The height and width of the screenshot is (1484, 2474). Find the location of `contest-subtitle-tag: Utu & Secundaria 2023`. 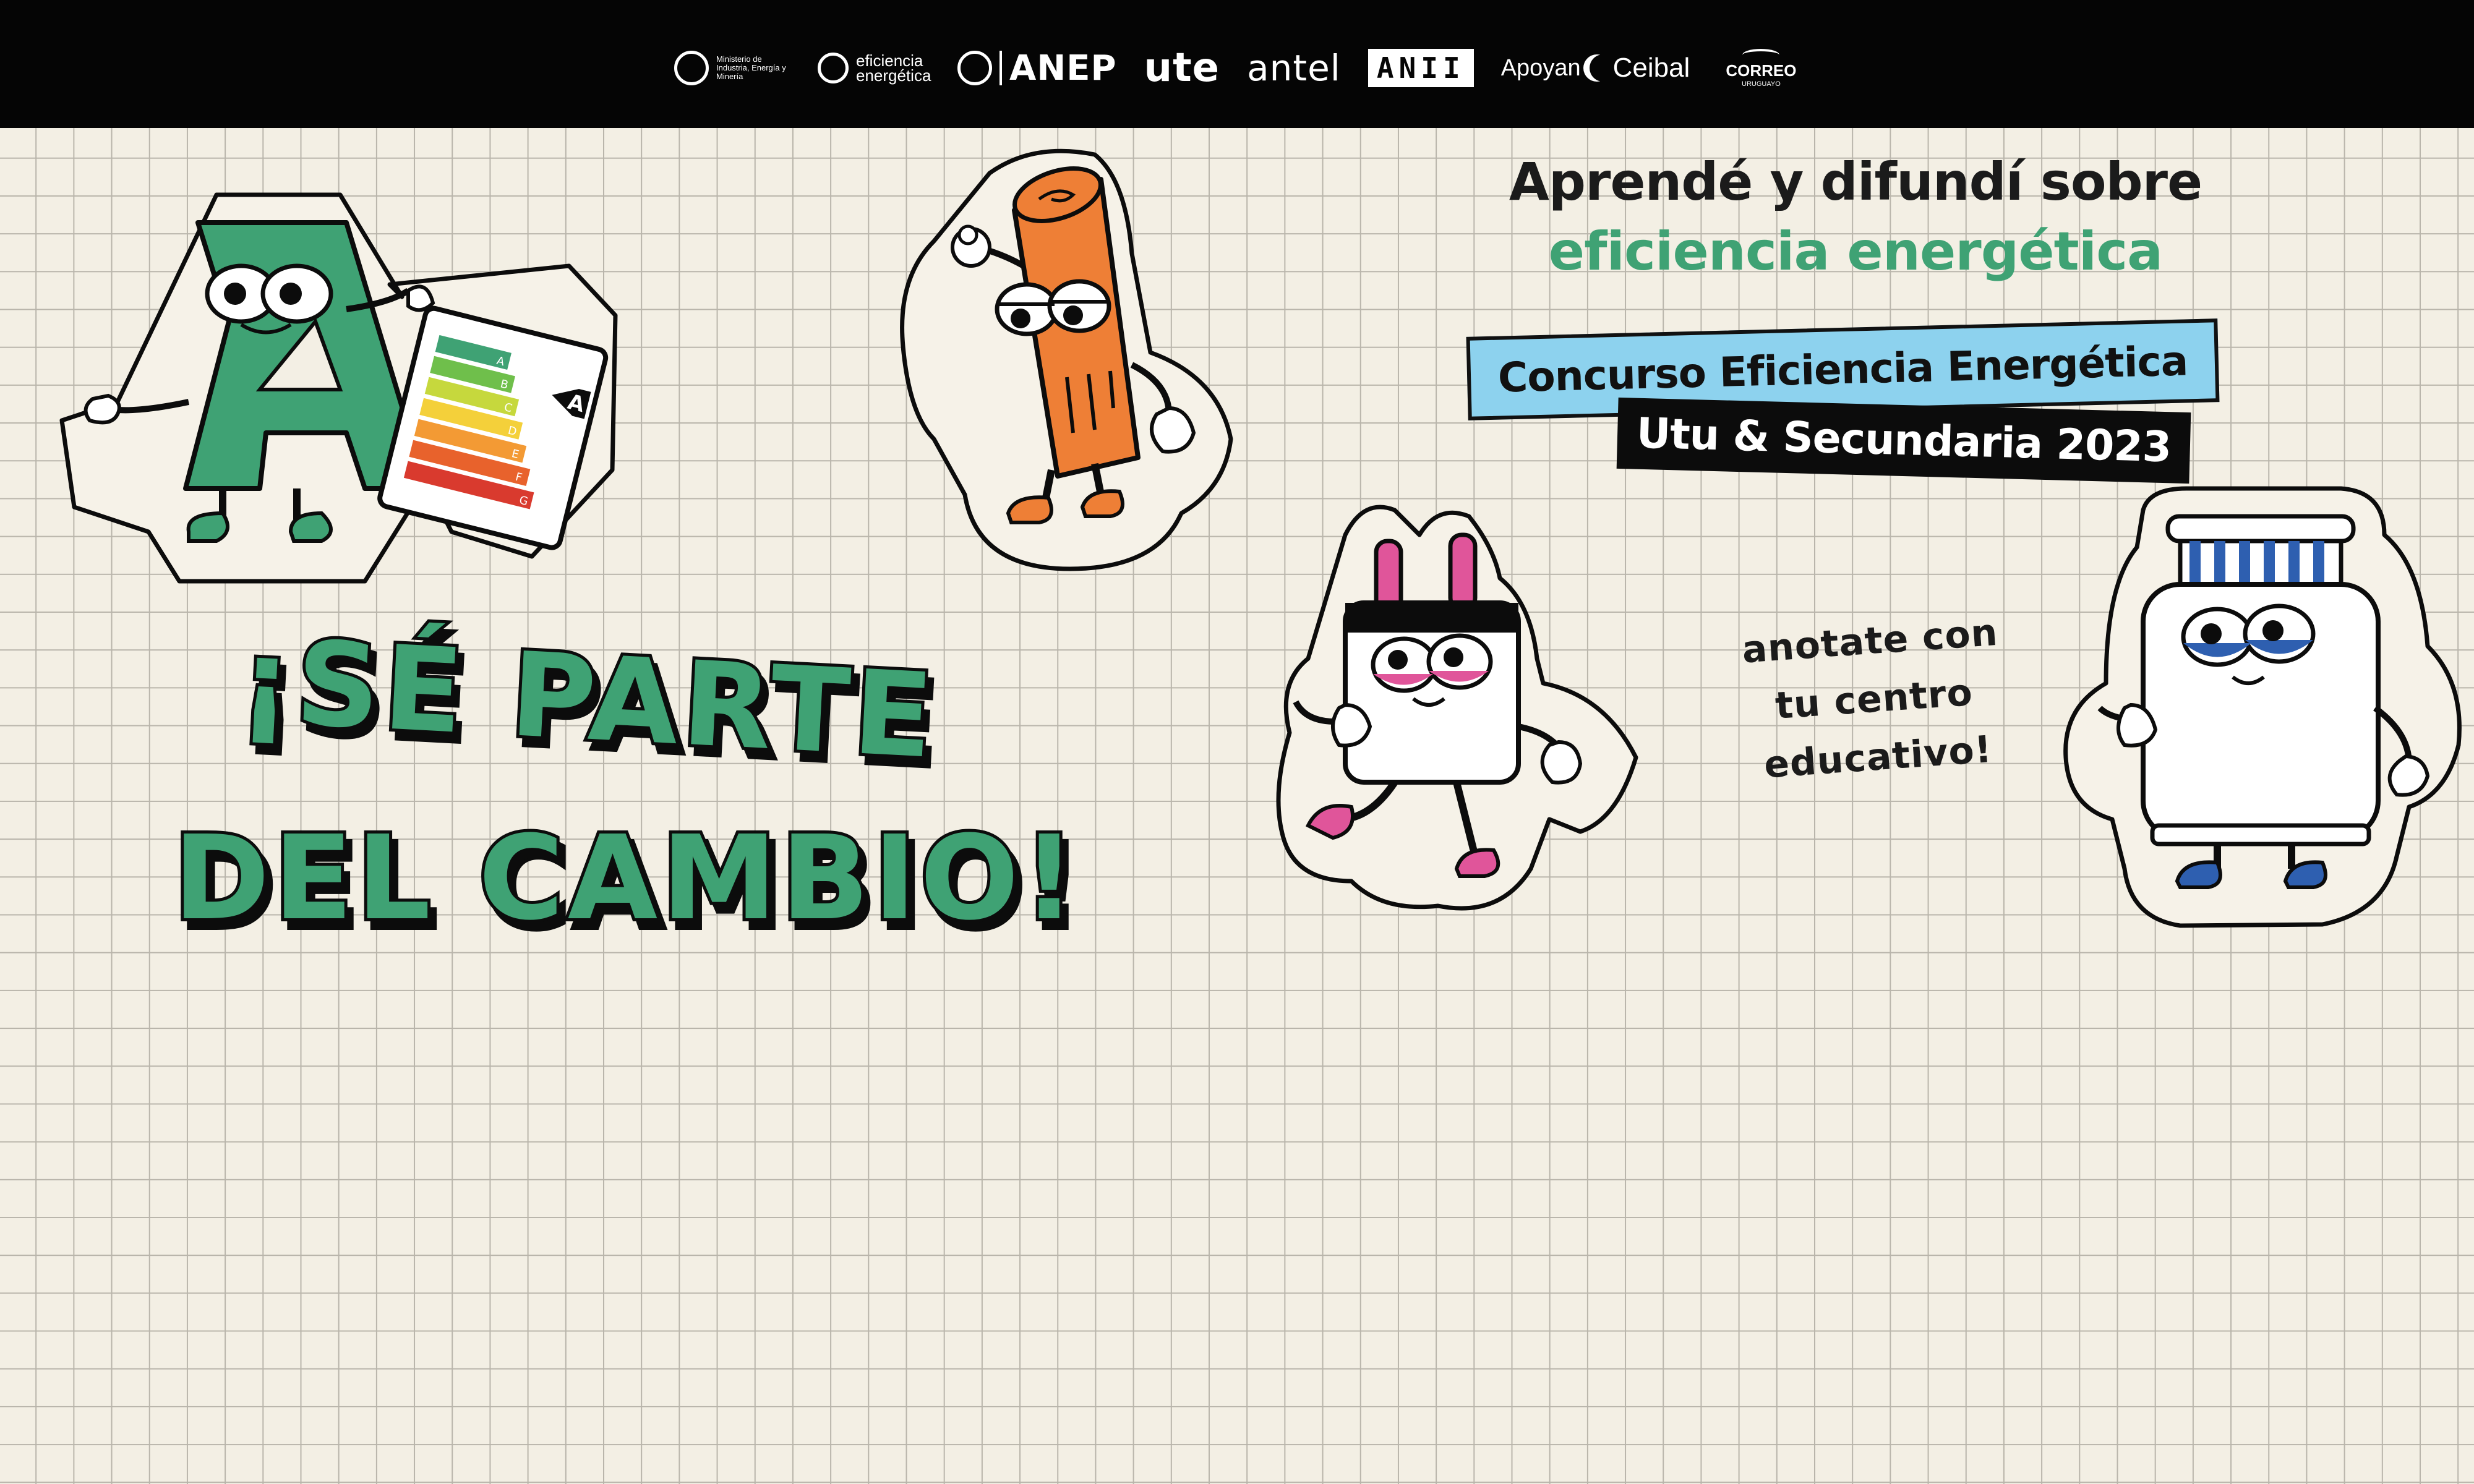

contest-subtitle-tag: Utu & Secundaria 2023 is located at coordinates (1903, 440).